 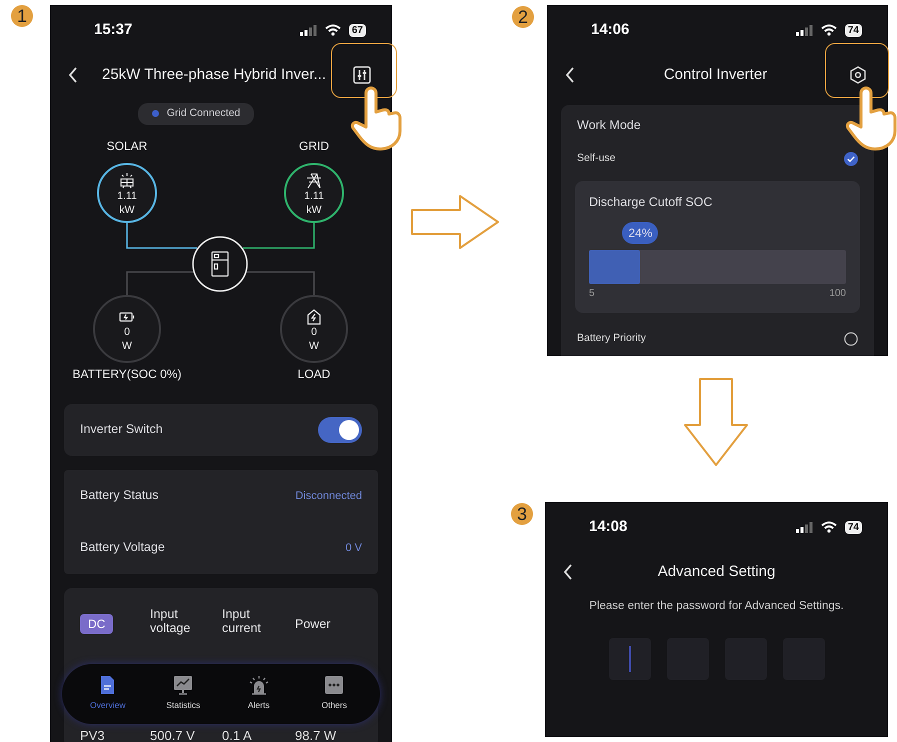 I want to click on battery-level: 67, so click(x=357, y=30).